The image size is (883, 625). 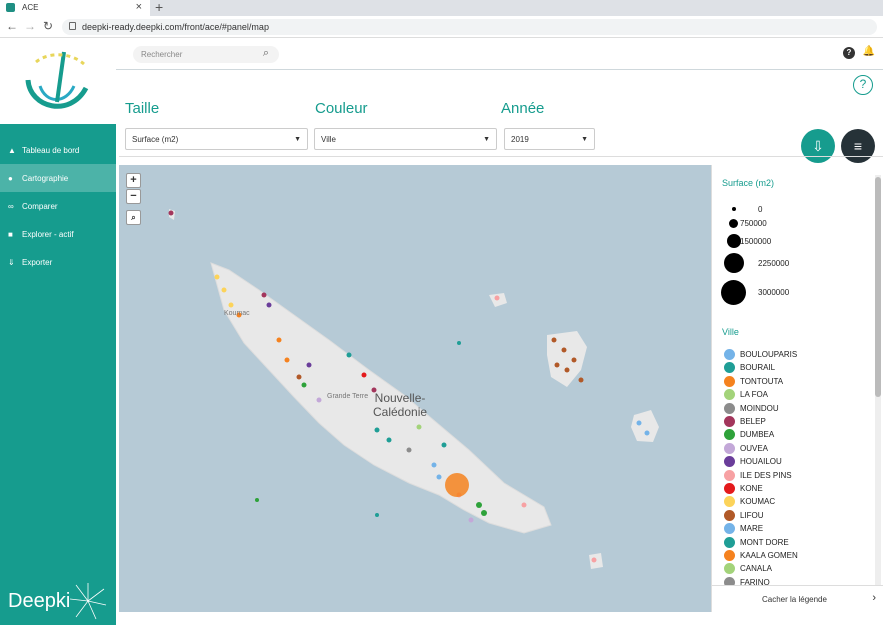 What do you see at coordinates (139, 7) in the screenshot?
I see `close-tab-icon: ×` at bounding box center [139, 7].